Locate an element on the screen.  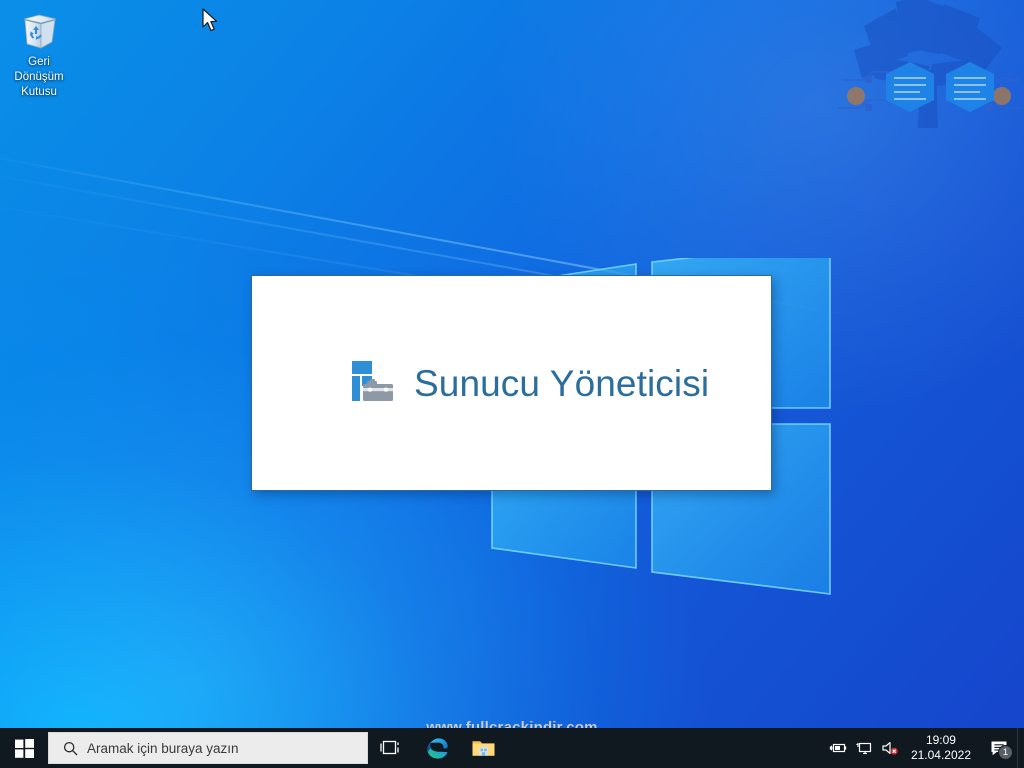
network-icon is located at coordinates (864, 748).